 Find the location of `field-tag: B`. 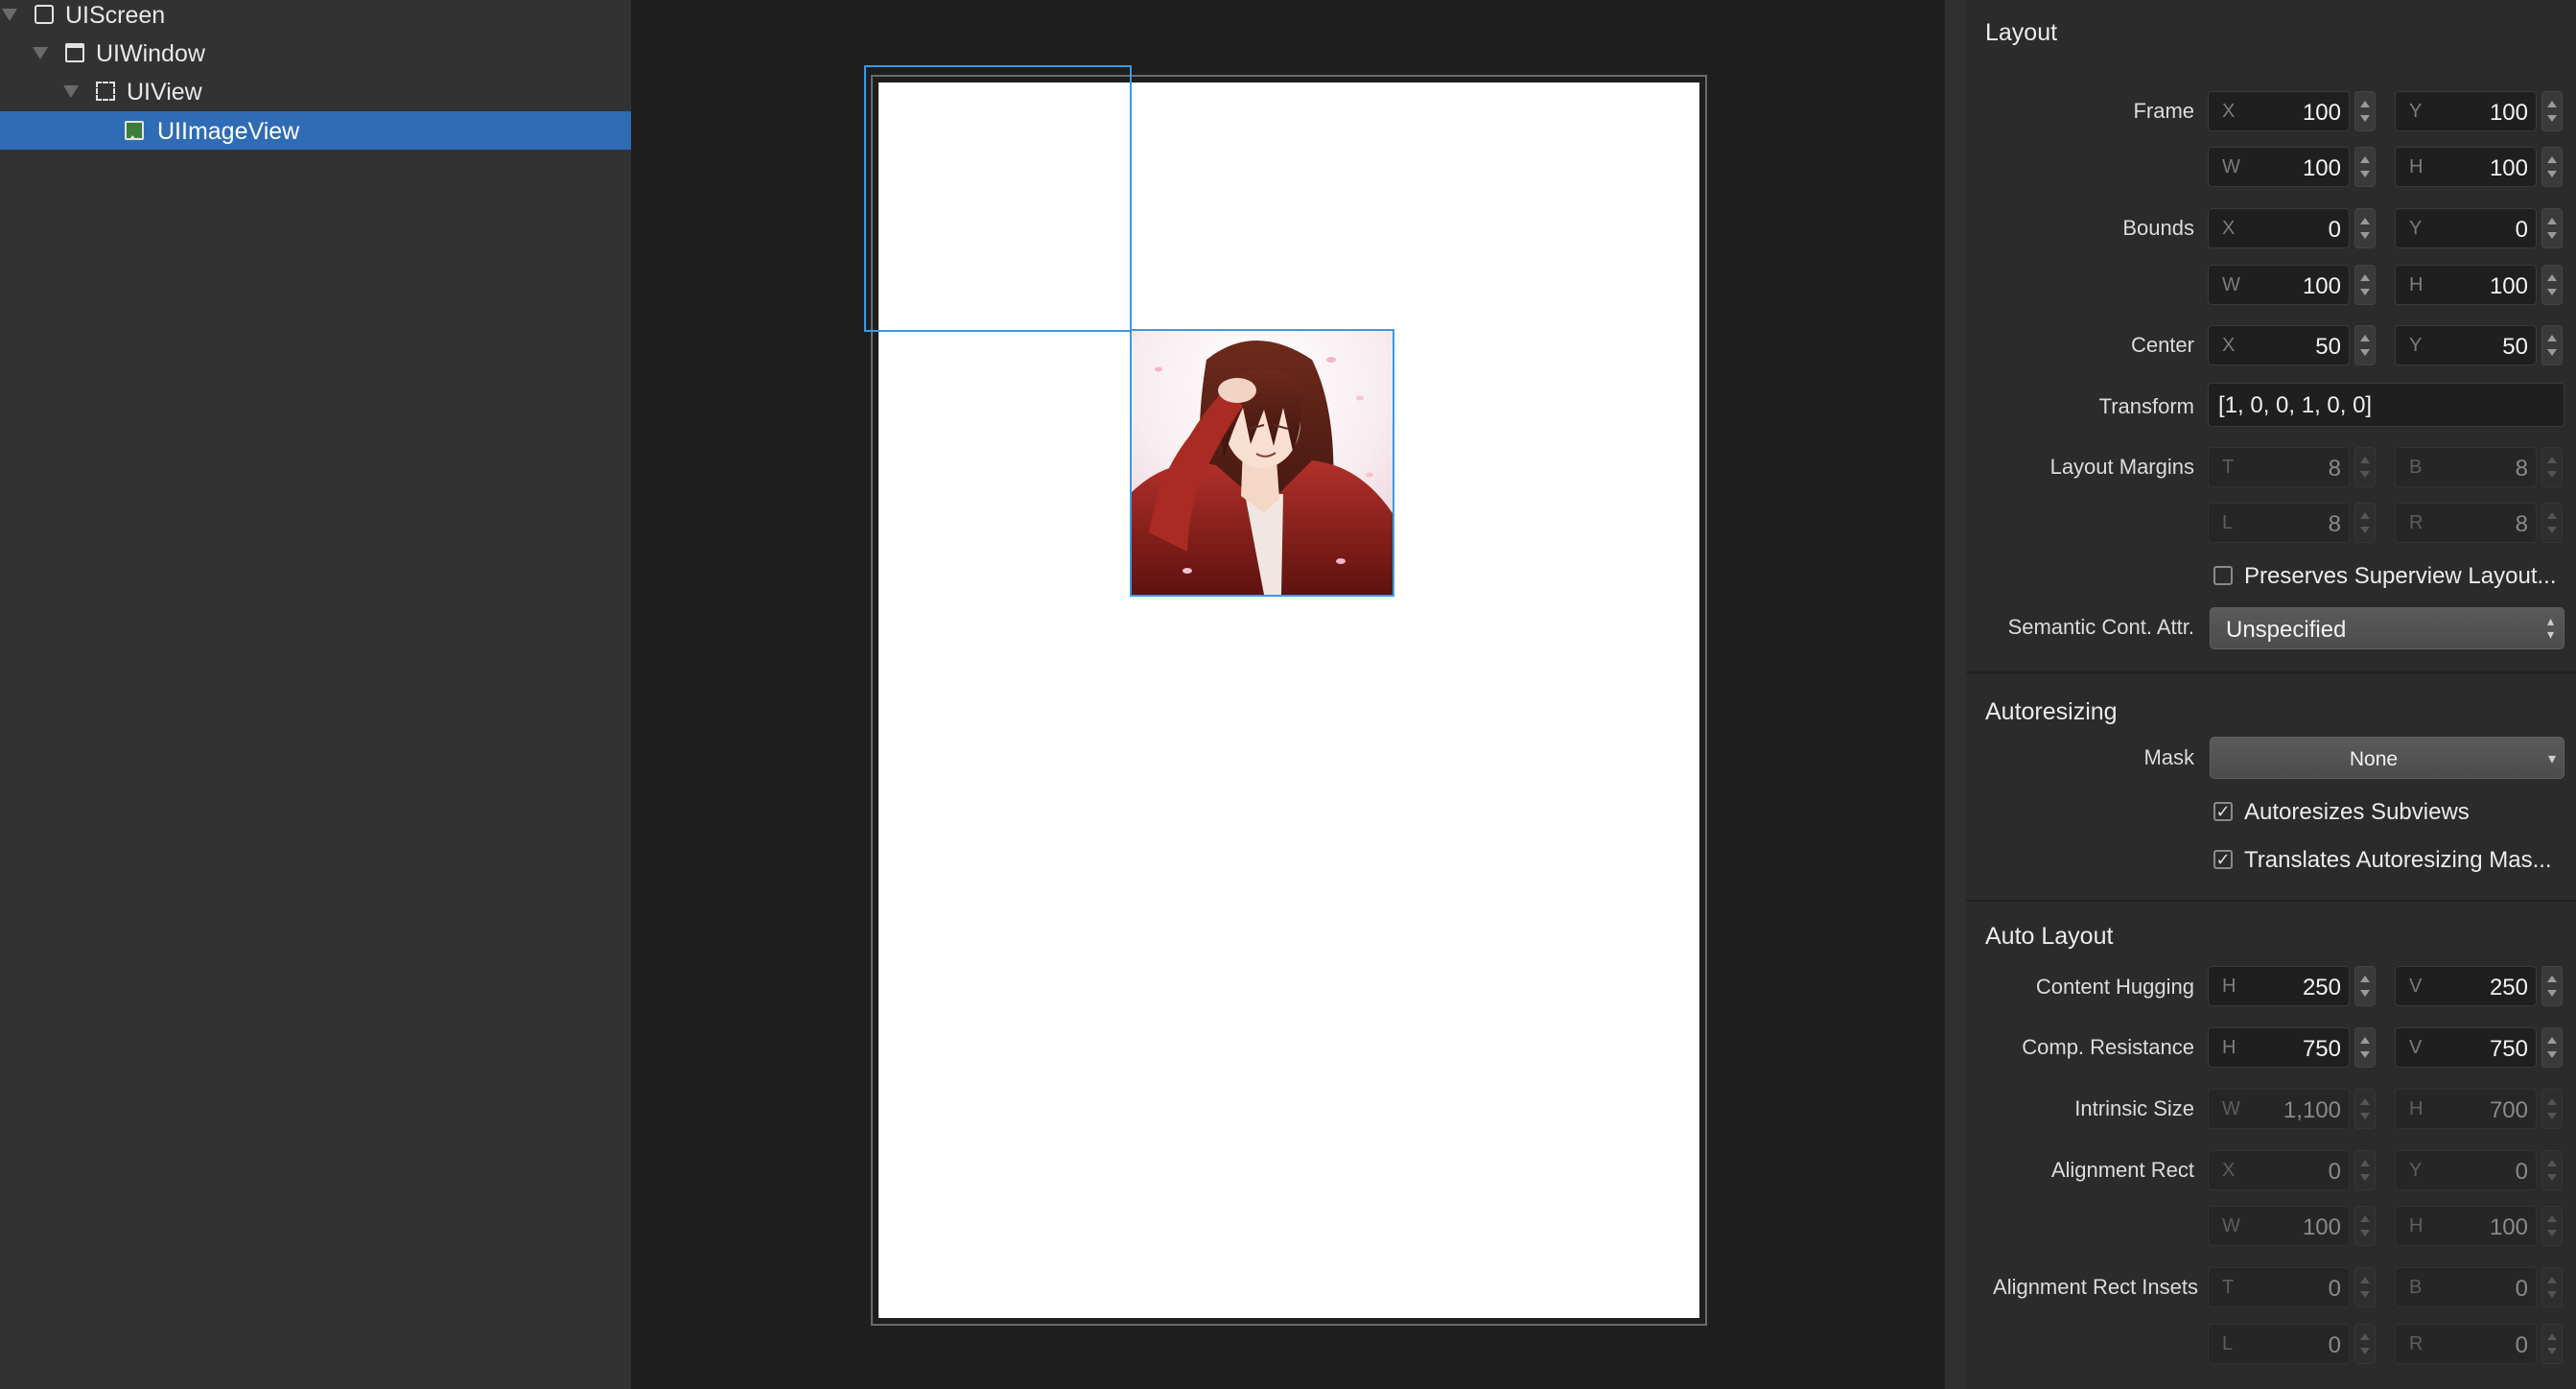

field-tag: B is located at coordinates (2416, 467).